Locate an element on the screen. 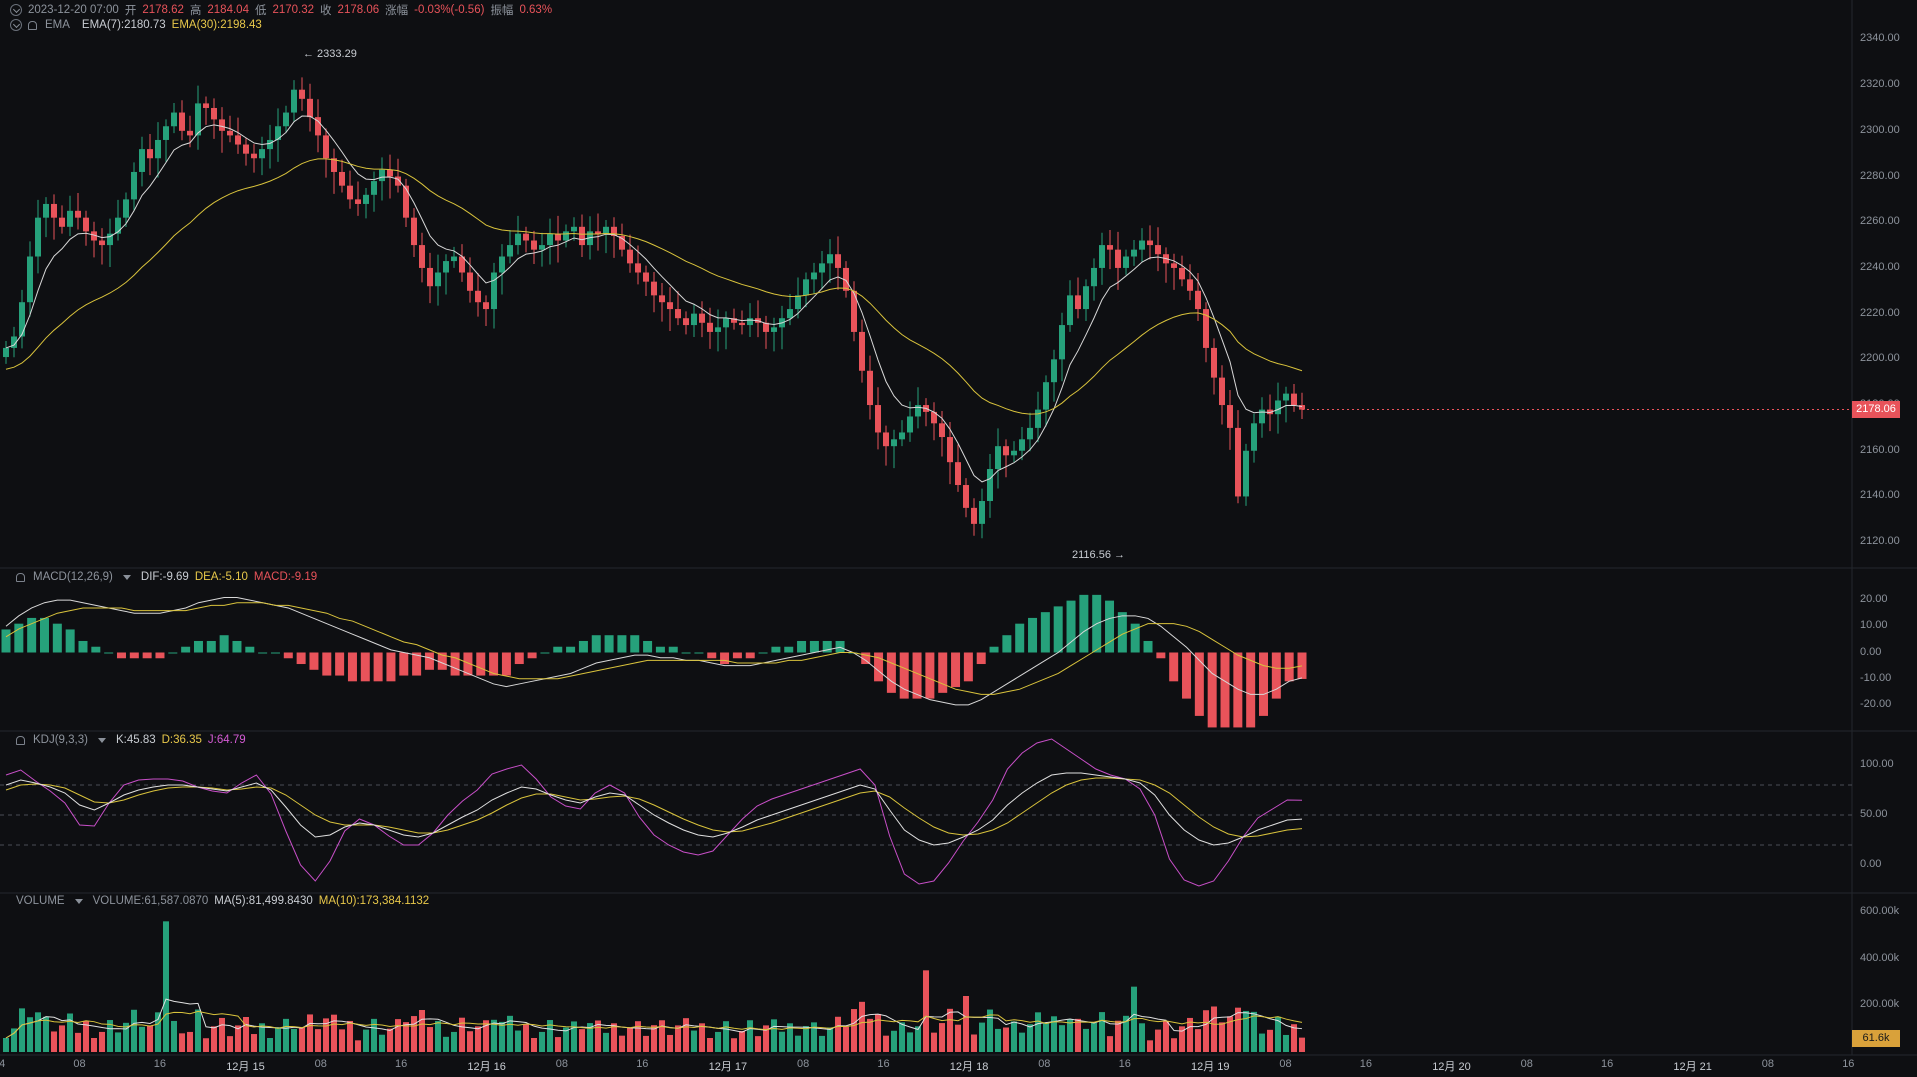 Image resolution: width=1917 pixels, height=1077 pixels. volume-indicator-name: VOLUME is located at coordinates (40, 901).